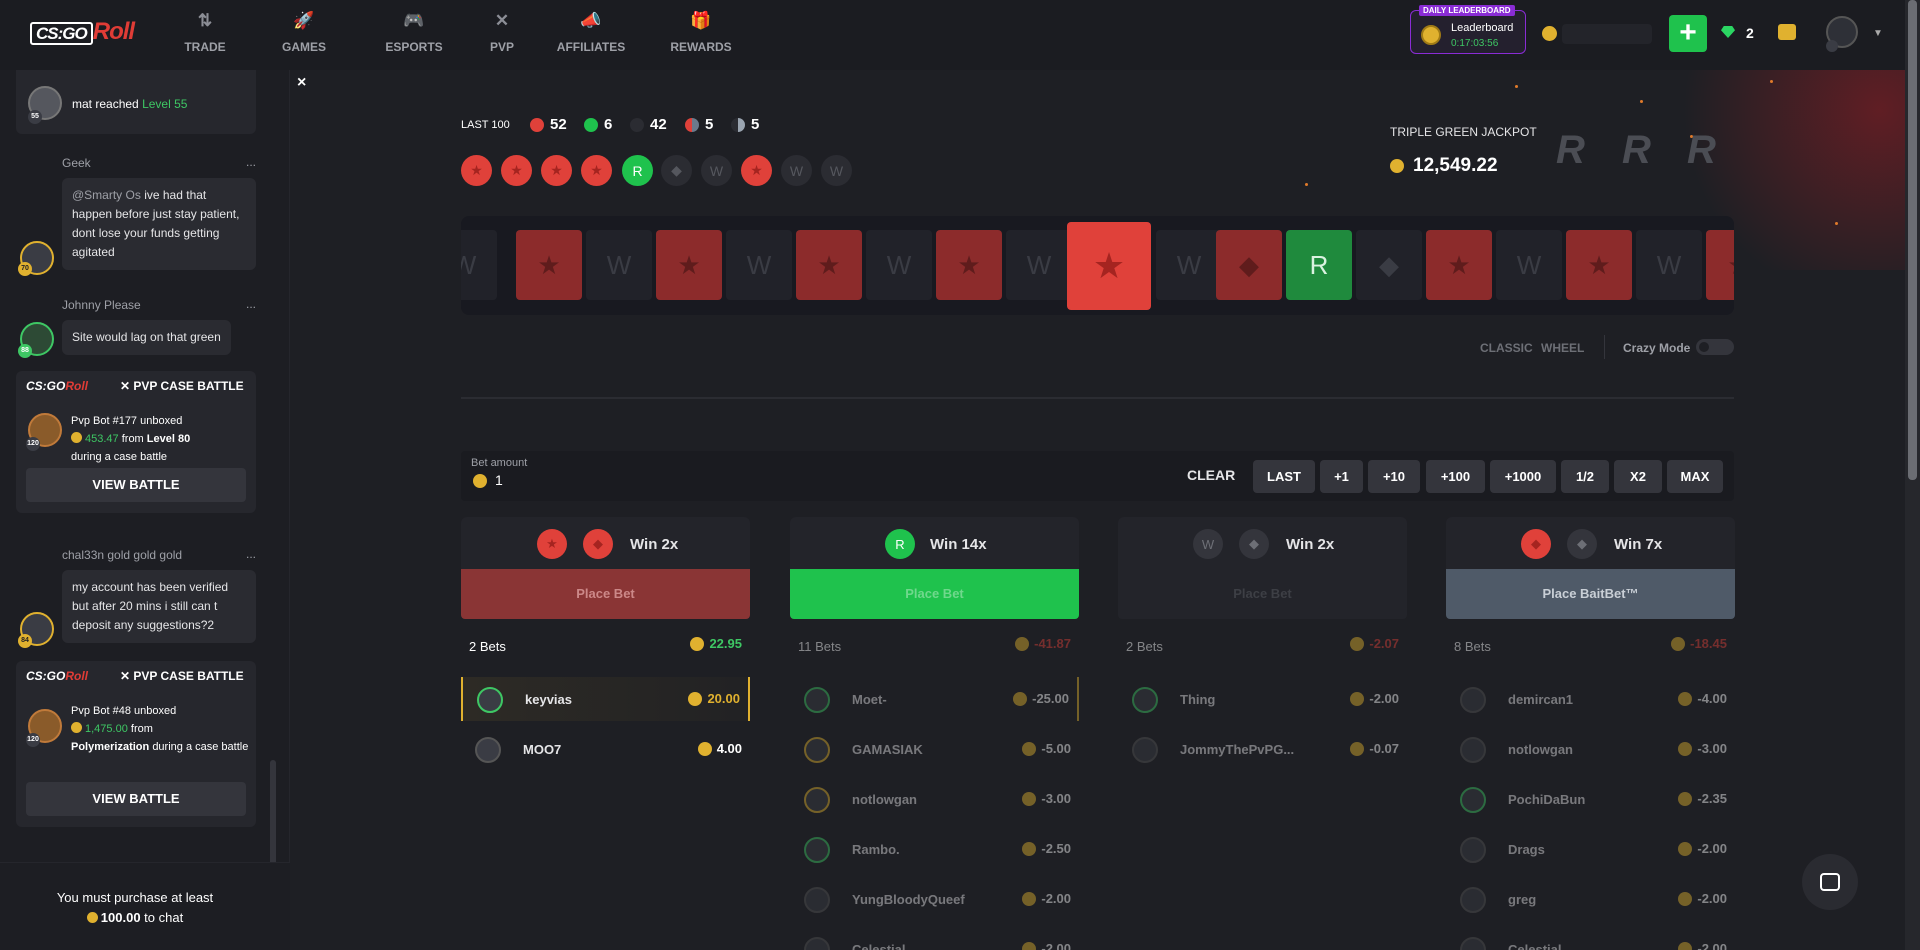 The height and width of the screenshot is (950, 1920). I want to click on chat-username: Johnny Please, so click(101, 305).